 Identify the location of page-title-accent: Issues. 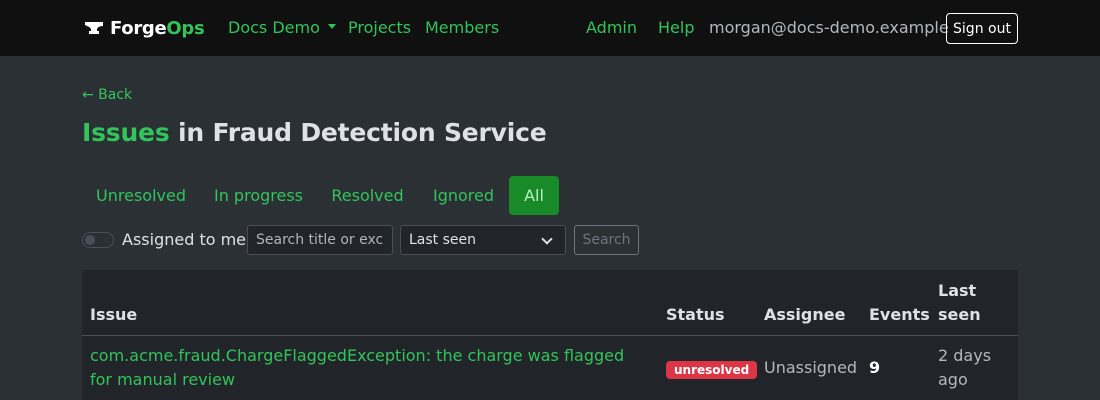
(126, 132).